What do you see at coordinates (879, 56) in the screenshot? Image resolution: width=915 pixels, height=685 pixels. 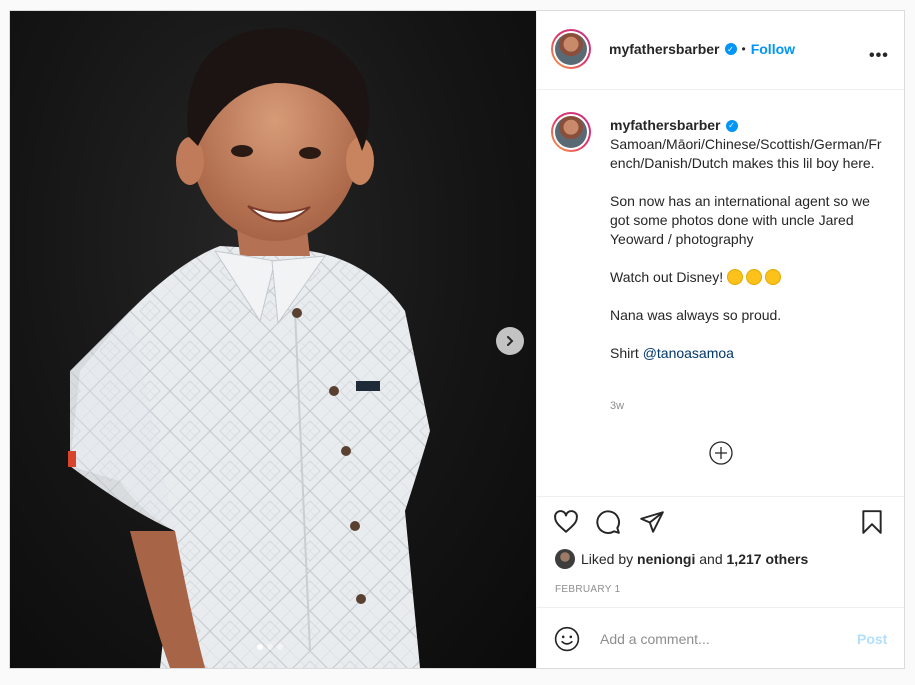 I see `more-icon: •••` at bounding box center [879, 56].